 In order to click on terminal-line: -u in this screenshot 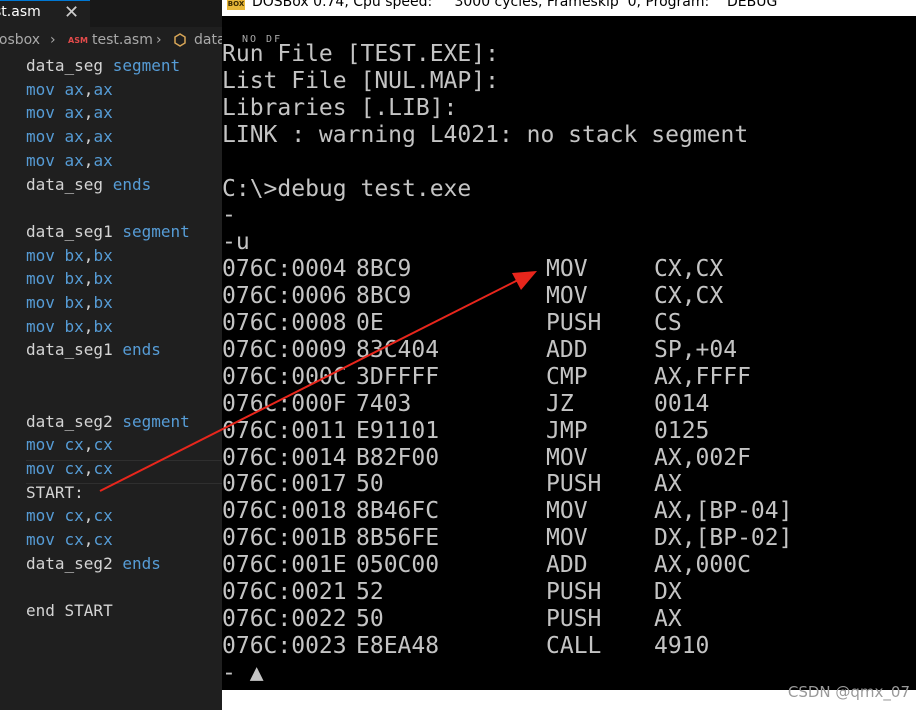, I will do `click(236, 242)`.